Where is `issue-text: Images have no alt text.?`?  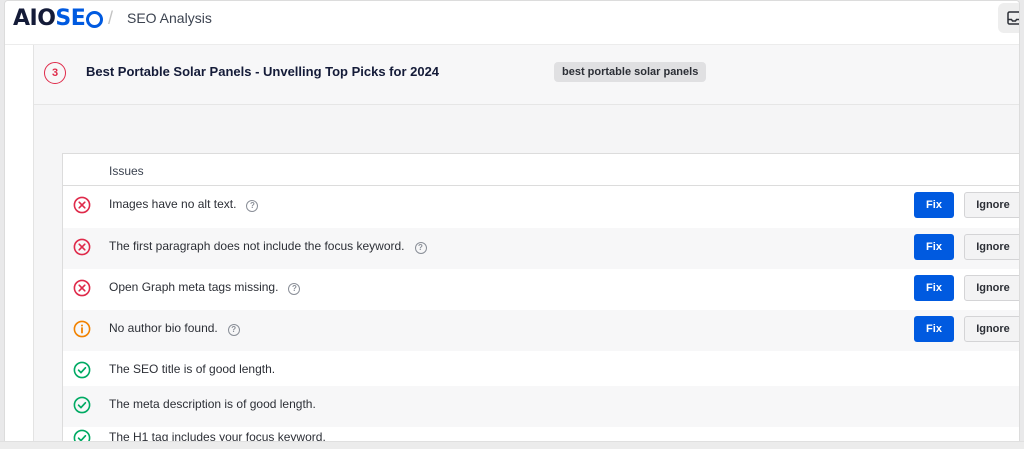
issue-text: Images have no alt text.? is located at coordinates (184, 204).